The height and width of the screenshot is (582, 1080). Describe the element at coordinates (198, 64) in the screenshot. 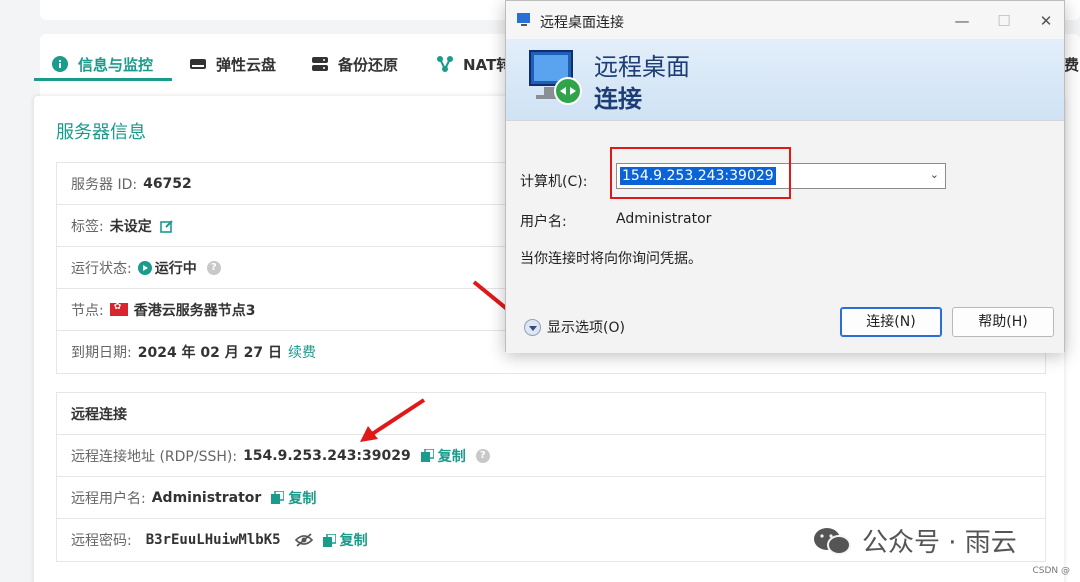

I see `disk-icon` at that location.